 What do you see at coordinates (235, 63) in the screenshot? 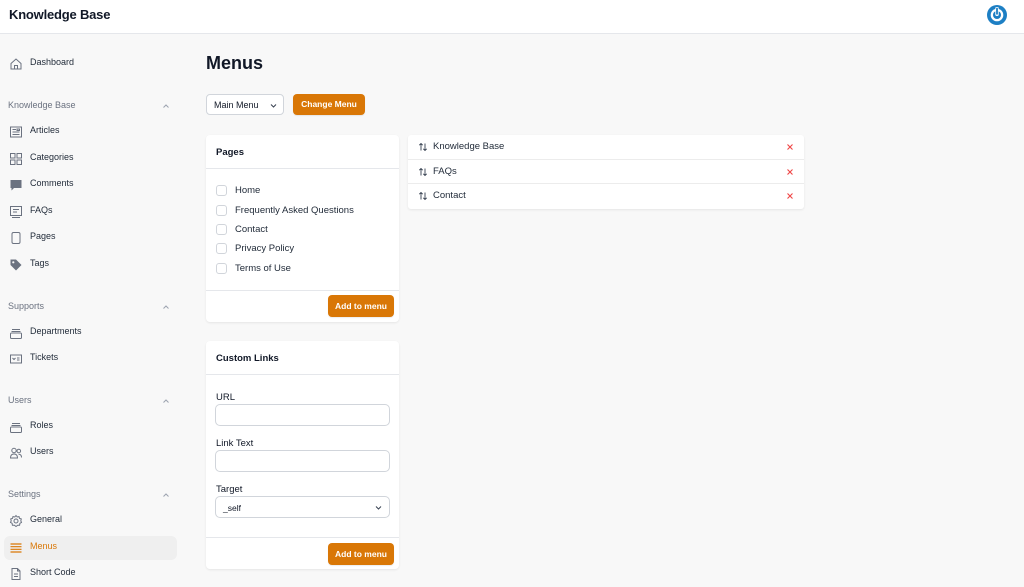
I see `page-title: Menus` at bounding box center [235, 63].